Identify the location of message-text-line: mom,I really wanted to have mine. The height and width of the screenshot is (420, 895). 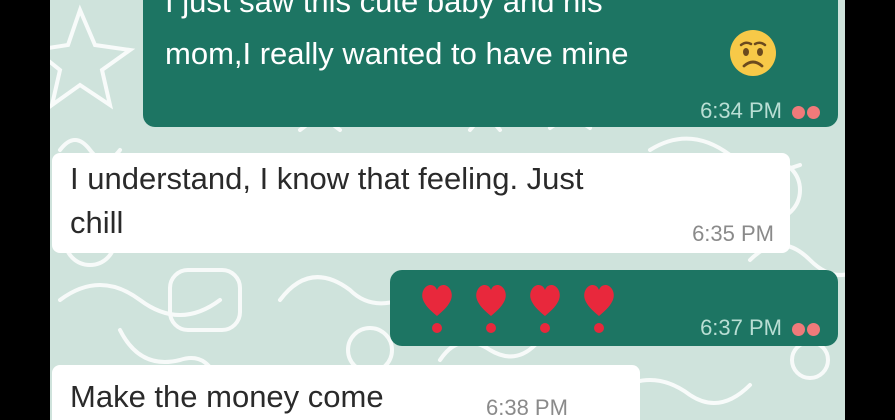
(397, 53).